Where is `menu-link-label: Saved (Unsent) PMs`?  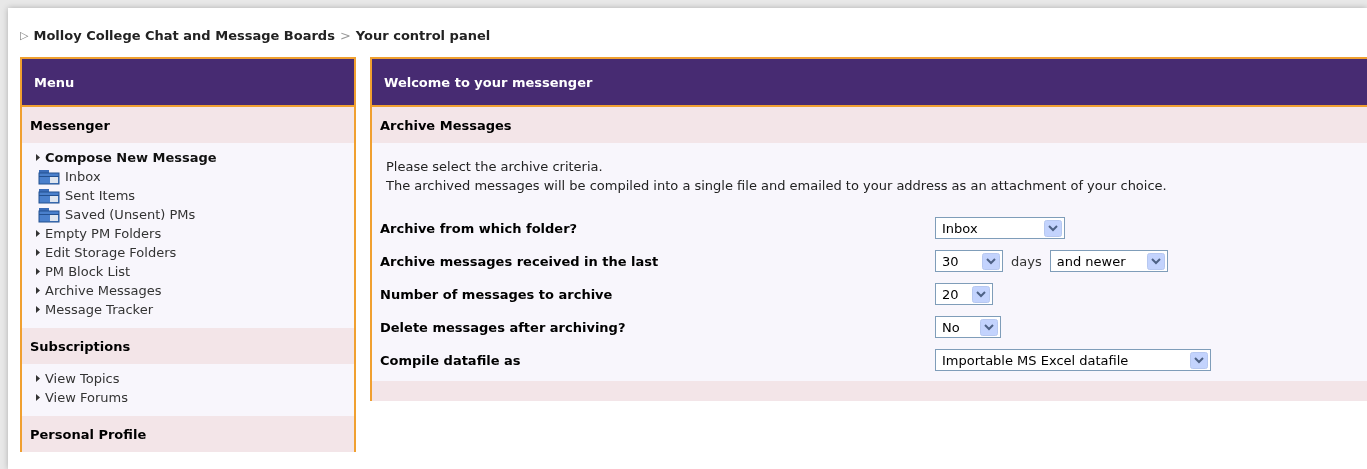 menu-link-label: Saved (Unsent) PMs is located at coordinates (130, 214).